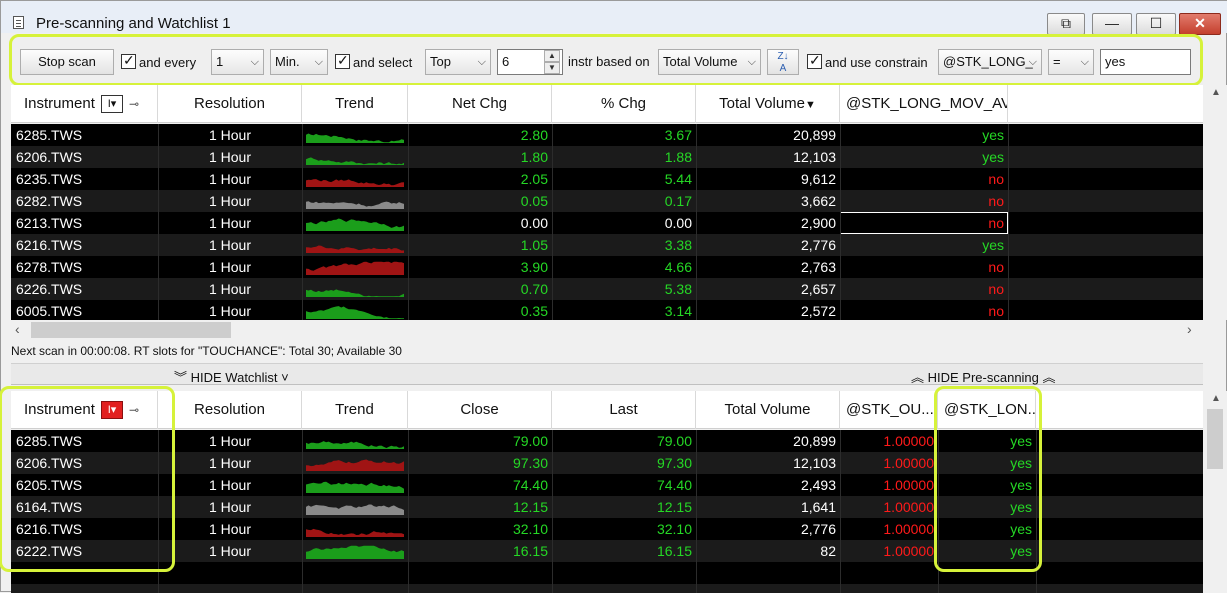  I want to click on scroll-right-icon: ›, so click(1189, 329).